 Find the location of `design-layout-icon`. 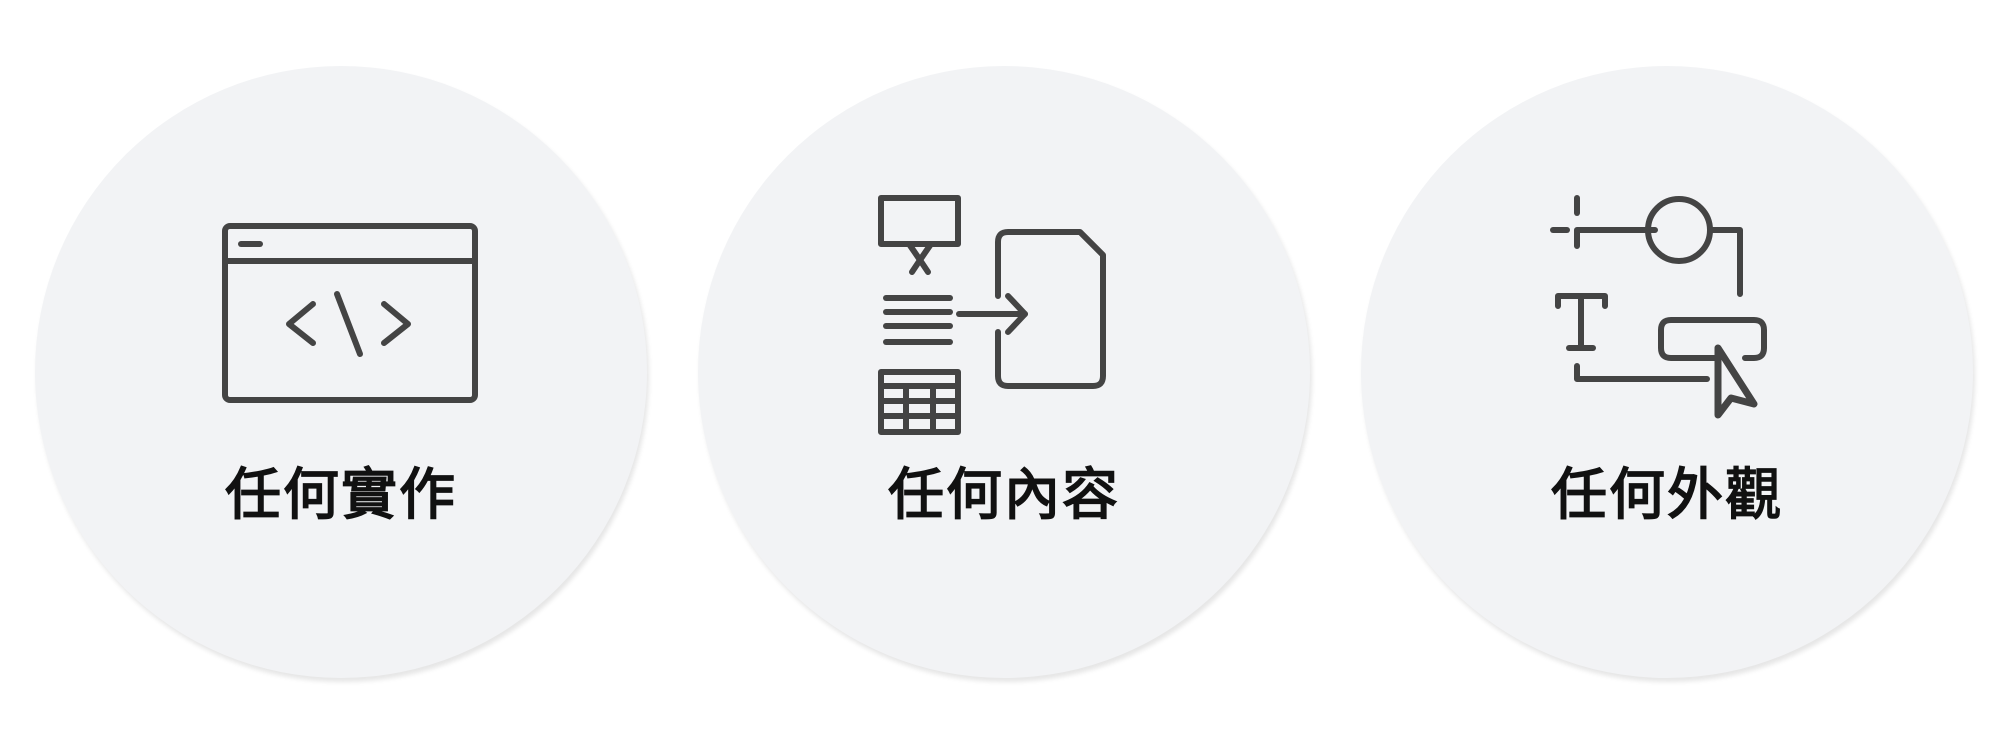

design-layout-icon is located at coordinates (1667, 316).